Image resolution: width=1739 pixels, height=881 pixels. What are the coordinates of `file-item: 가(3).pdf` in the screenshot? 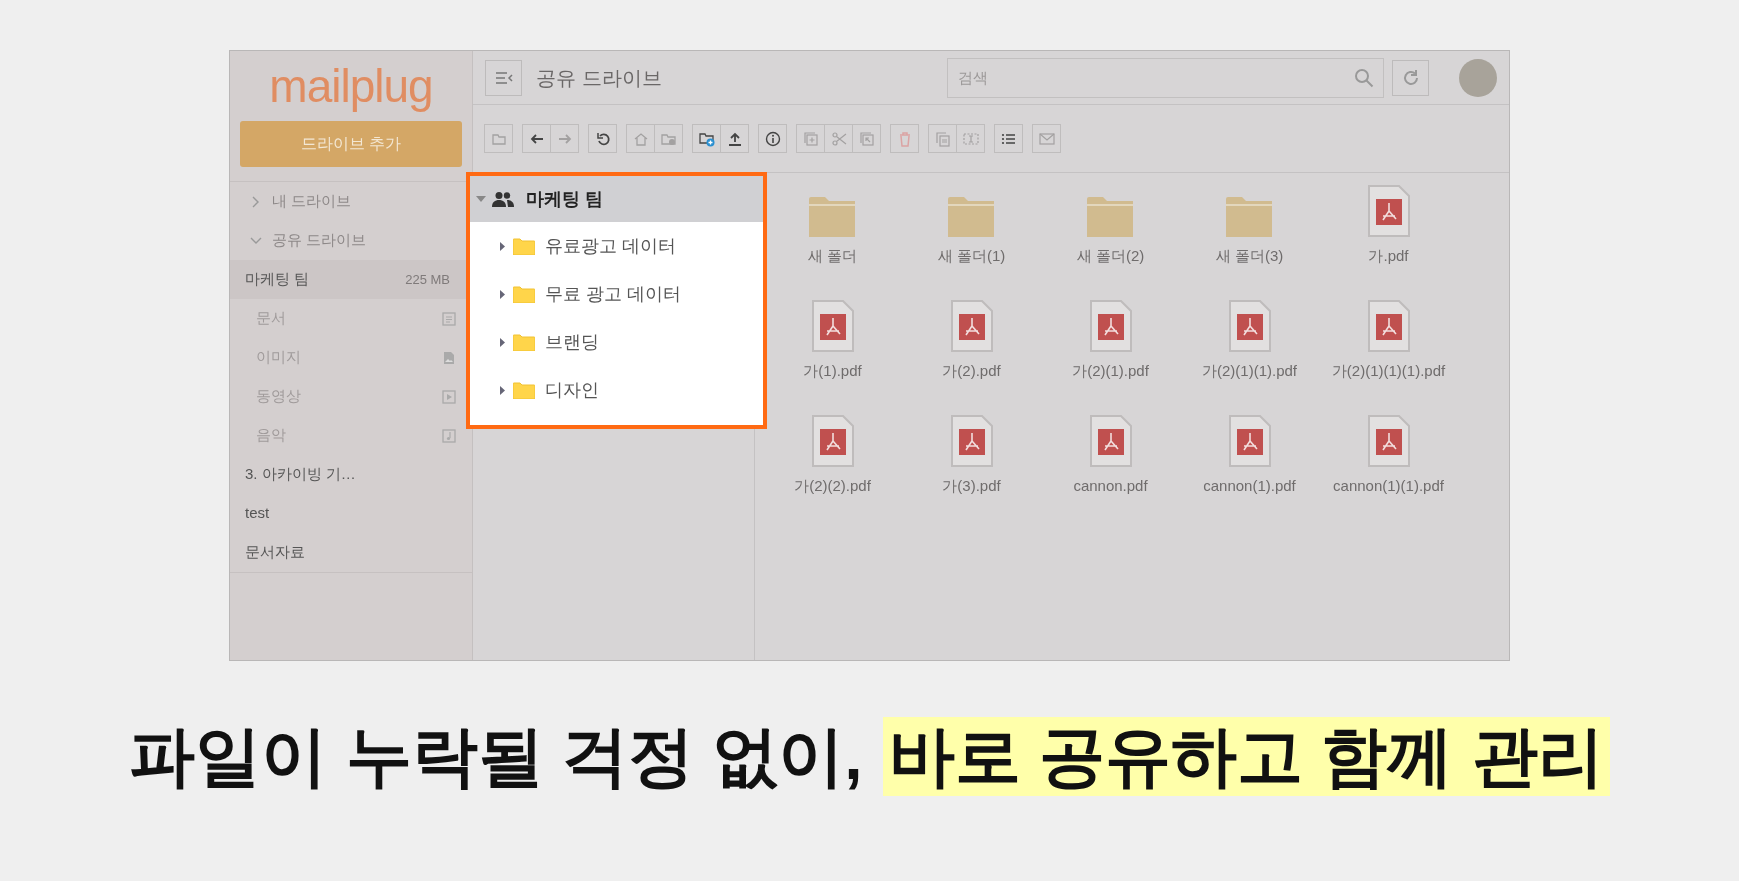 It's located at (971, 472).